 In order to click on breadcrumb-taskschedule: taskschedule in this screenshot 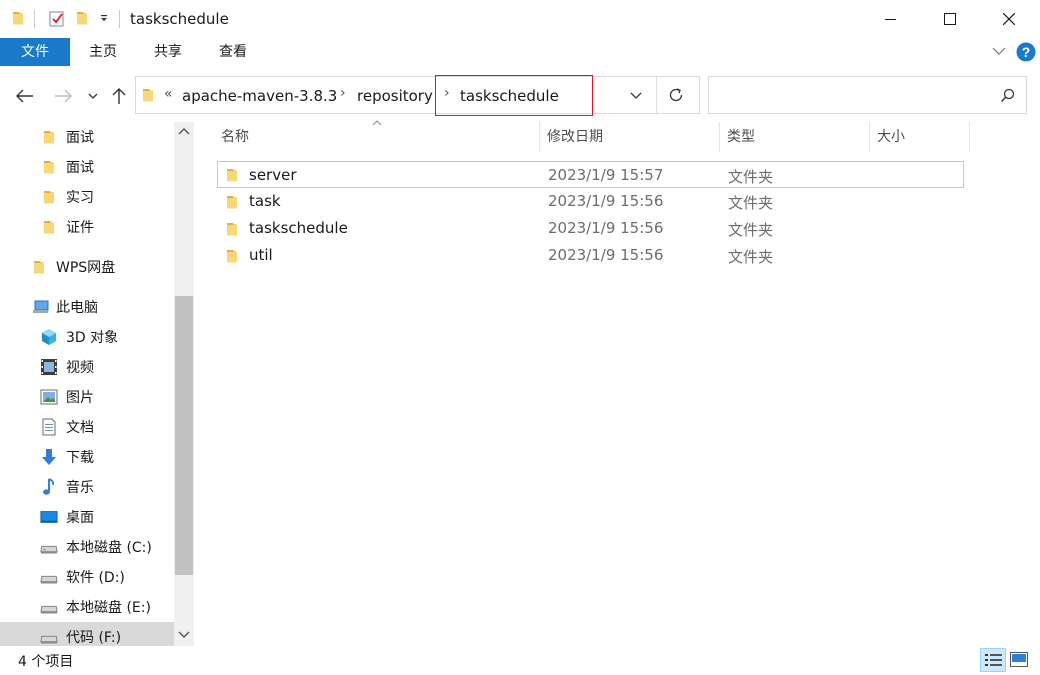, I will do `click(509, 96)`.